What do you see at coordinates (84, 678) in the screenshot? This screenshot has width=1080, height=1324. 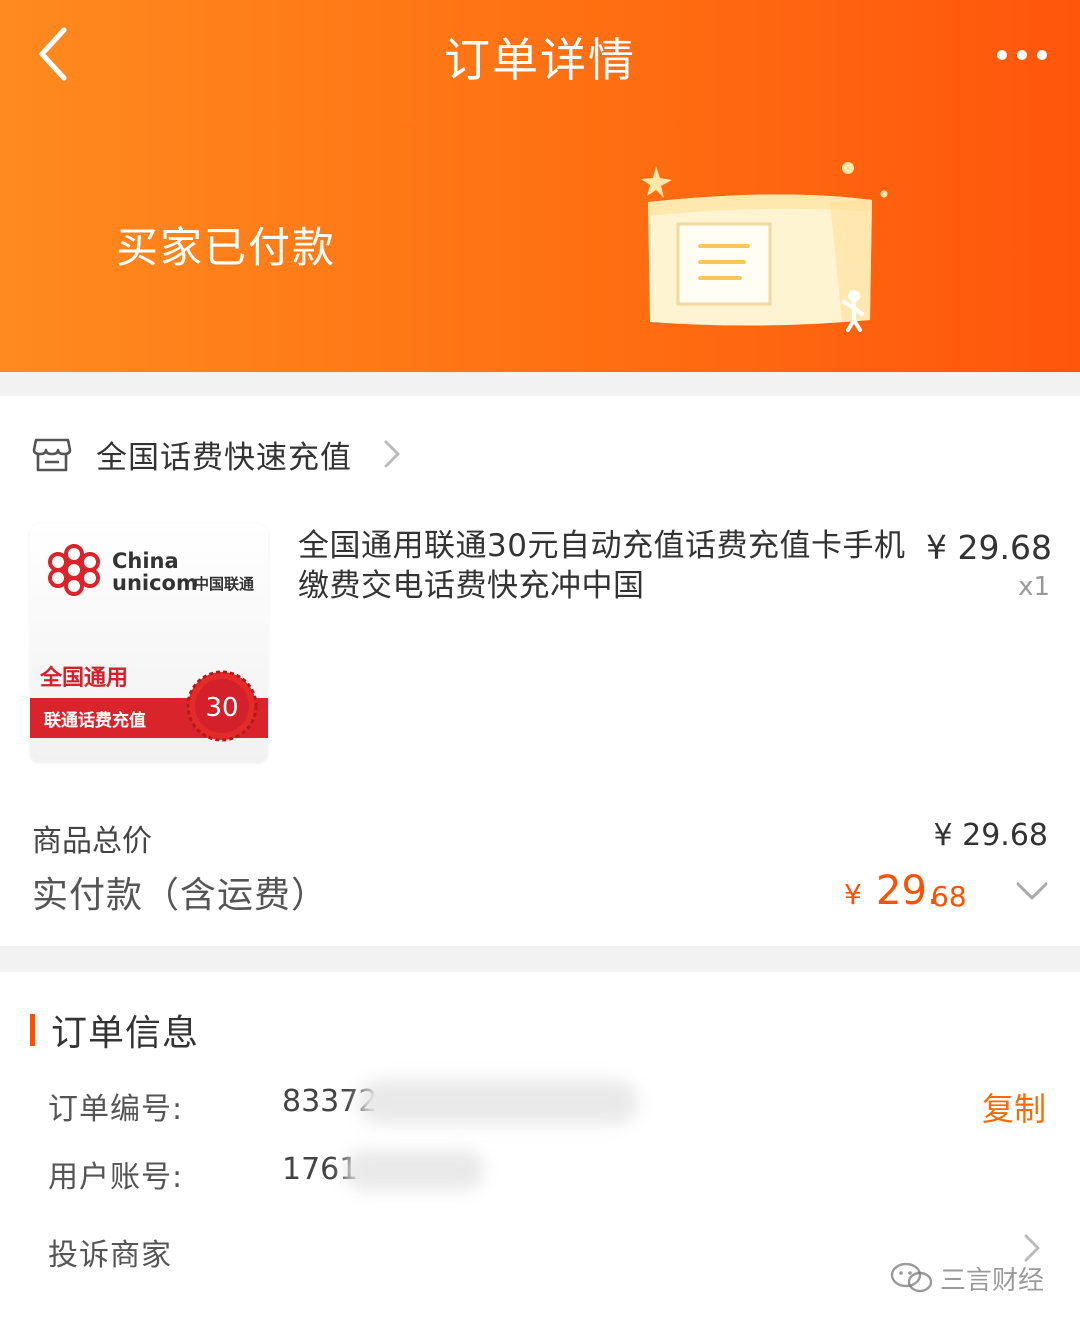 I see `thumbnail-tag: 全国通用` at bounding box center [84, 678].